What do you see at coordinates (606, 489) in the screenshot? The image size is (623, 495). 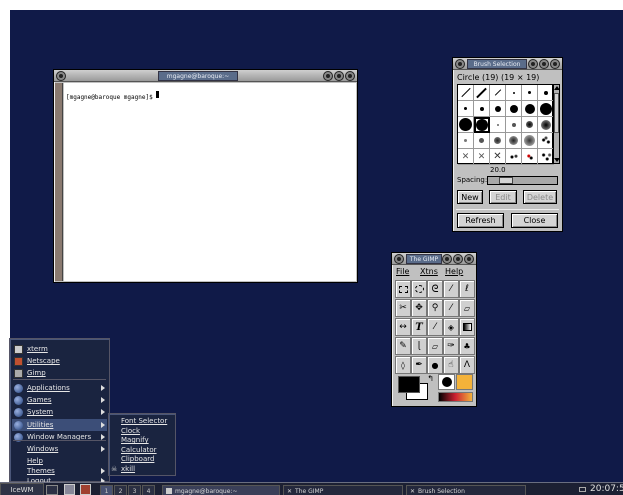 I see `clock: 20:07:5` at bounding box center [606, 489].